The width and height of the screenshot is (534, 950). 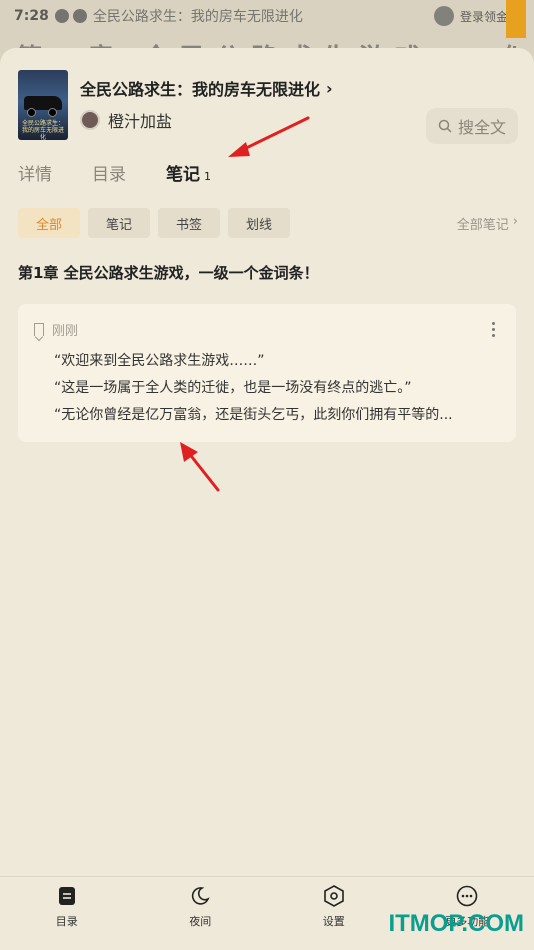 I want to click on bookmark-ribbon, so click(x=516, y=19).